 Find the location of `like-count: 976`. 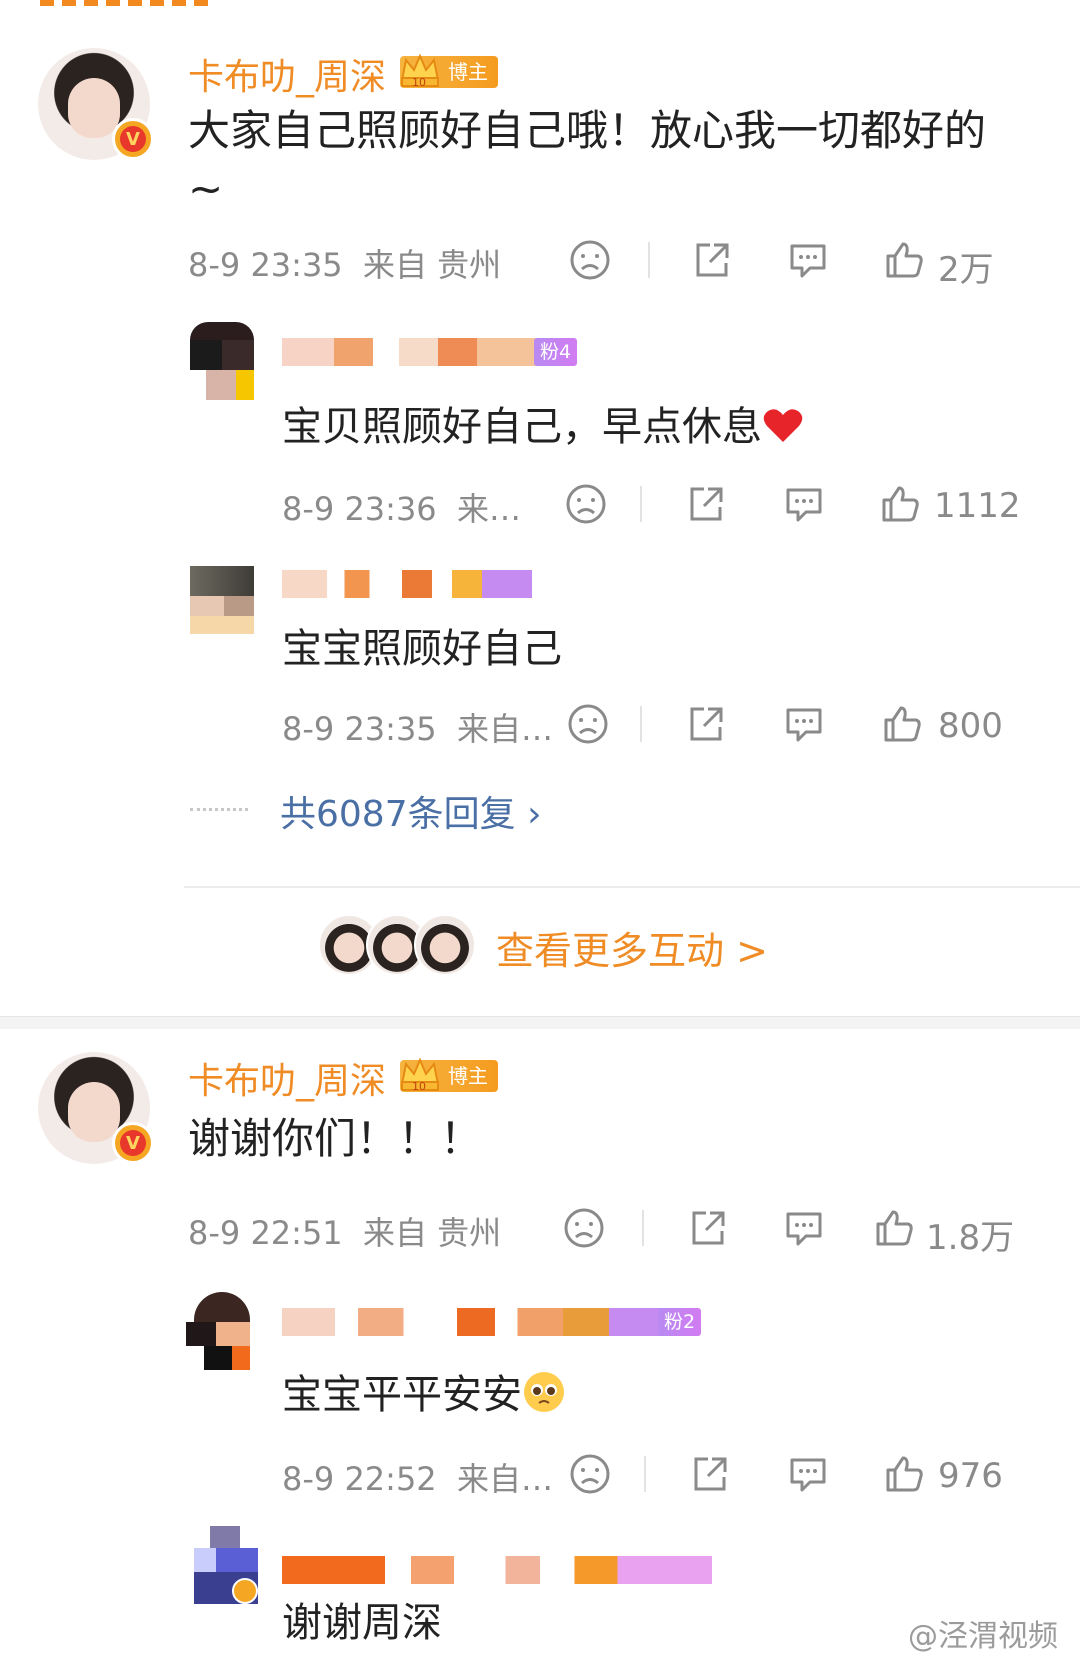

like-count: 976 is located at coordinates (970, 1476).